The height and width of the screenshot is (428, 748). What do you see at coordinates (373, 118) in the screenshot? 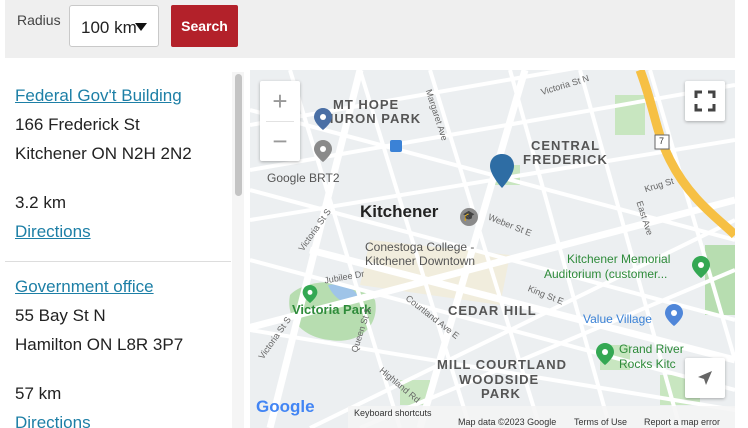
I see `district-label: HURON PARK` at bounding box center [373, 118].